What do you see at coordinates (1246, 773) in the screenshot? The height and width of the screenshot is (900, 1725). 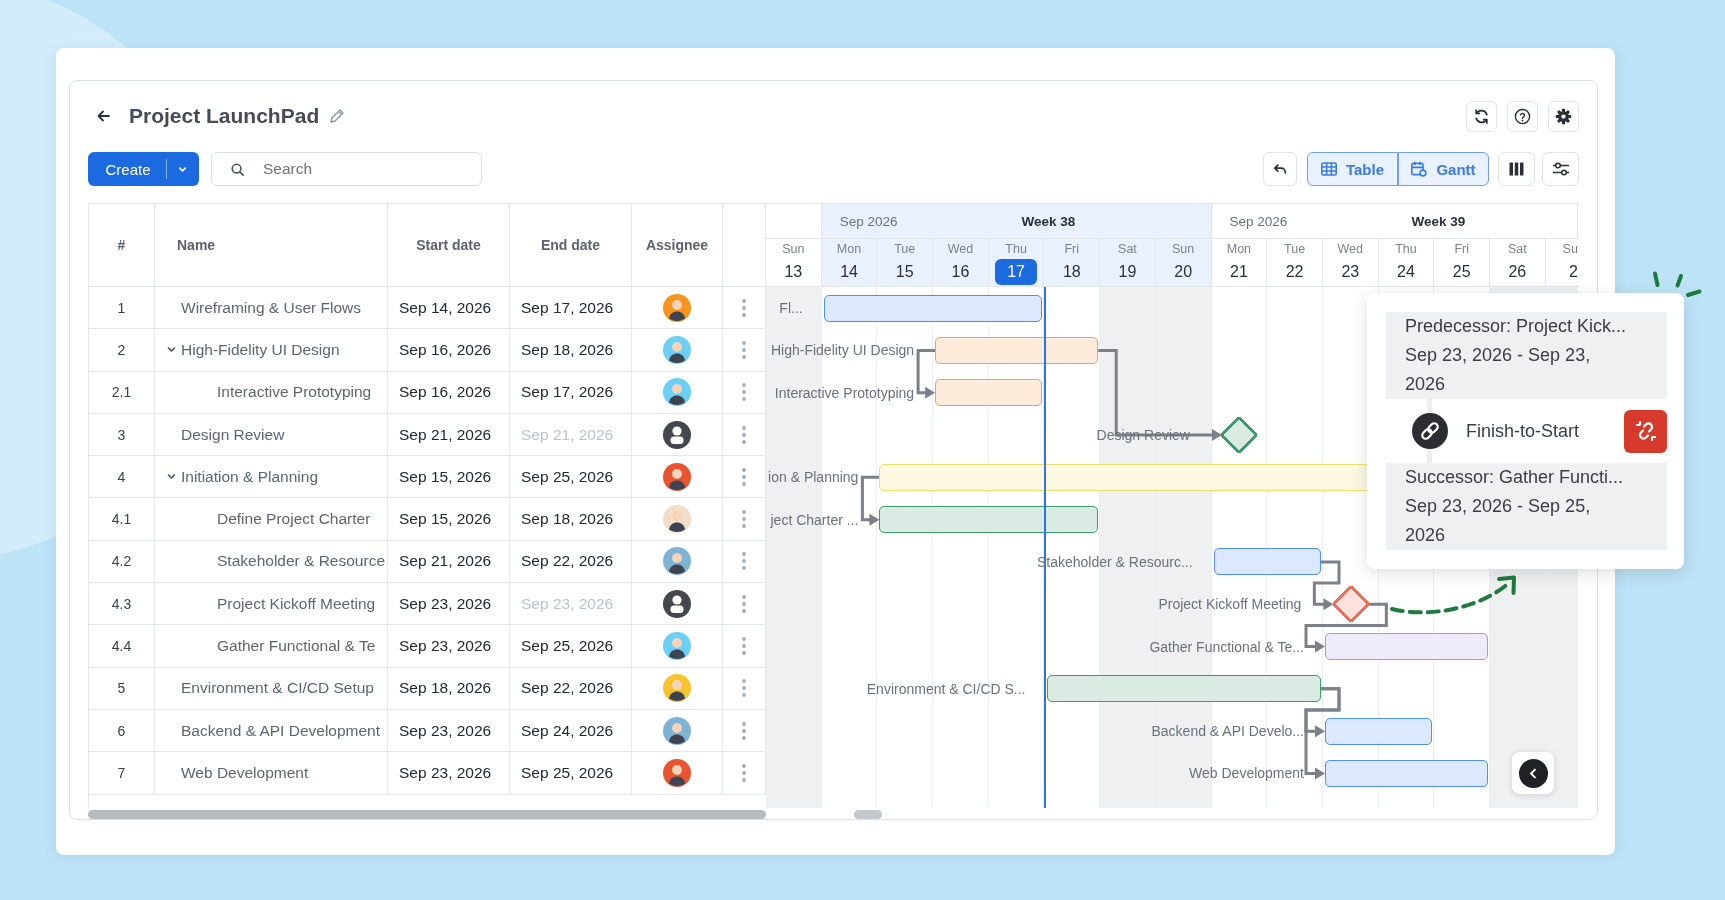 I see `bar-label: Web Development` at bounding box center [1246, 773].